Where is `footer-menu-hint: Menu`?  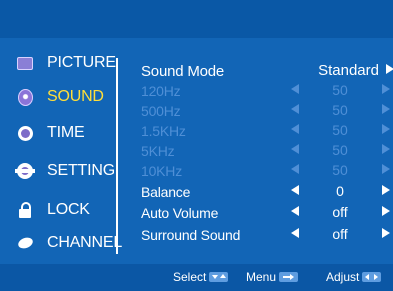
footer-menu-hint: Menu is located at coordinates (272, 277).